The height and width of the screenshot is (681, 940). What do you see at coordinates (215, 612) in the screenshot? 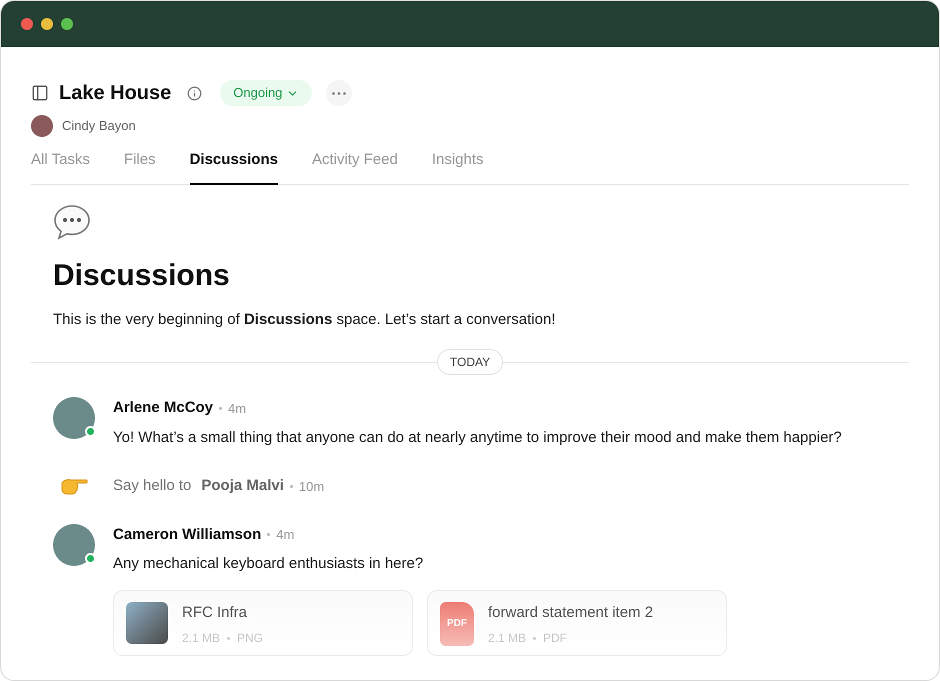
I see `attachment-name: RFC Infra` at bounding box center [215, 612].